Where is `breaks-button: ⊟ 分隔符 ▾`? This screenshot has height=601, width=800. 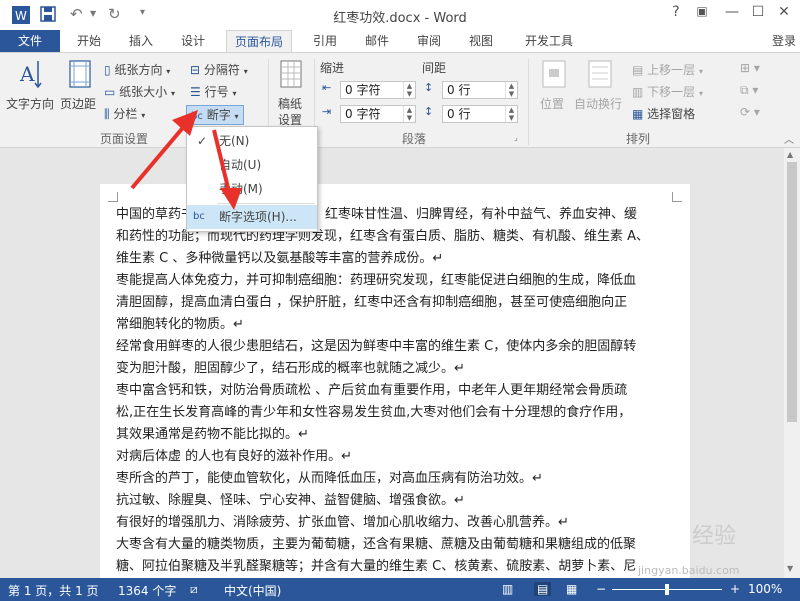 breaks-button: ⊟ 分隔符 ▾ is located at coordinates (219, 69).